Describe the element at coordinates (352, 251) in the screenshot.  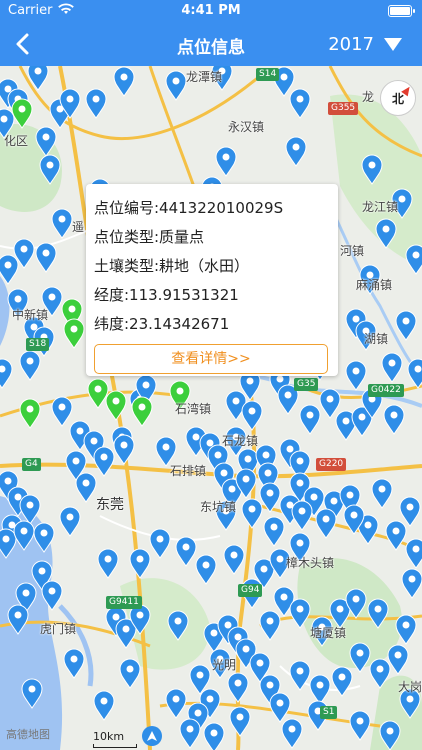
I see `place-label: 河镇` at that location.